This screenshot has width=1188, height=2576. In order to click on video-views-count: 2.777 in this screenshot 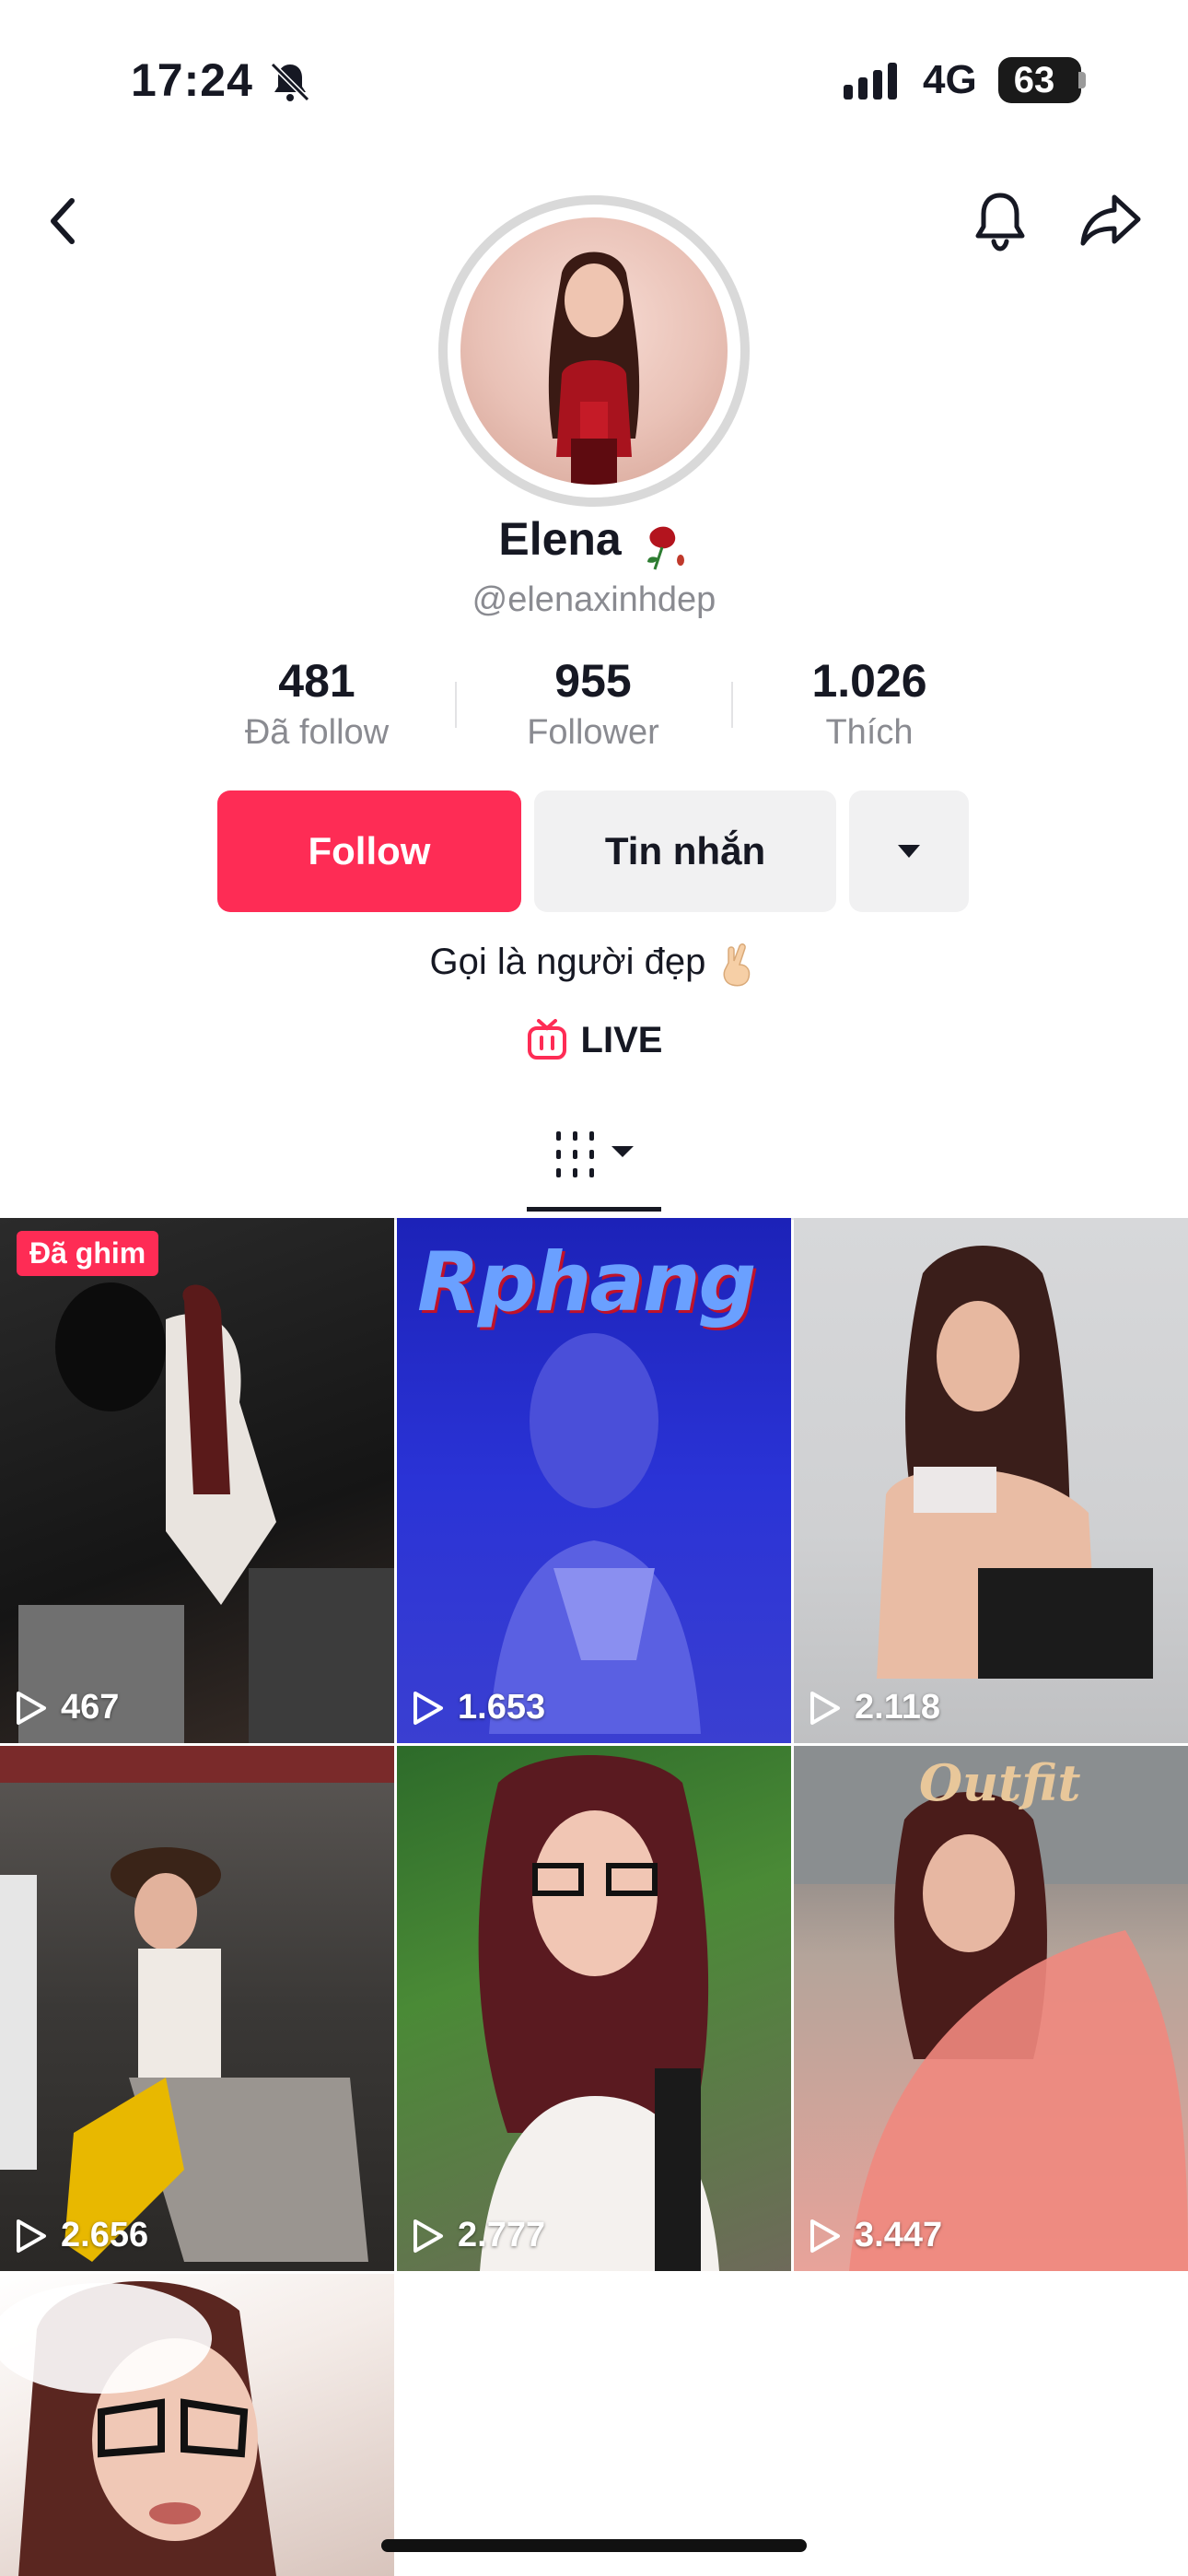, I will do `click(502, 2235)`.